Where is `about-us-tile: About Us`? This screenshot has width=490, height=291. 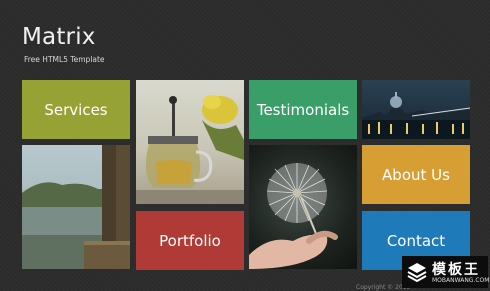
about-us-tile: About Us is located at coordinates (416, 174).